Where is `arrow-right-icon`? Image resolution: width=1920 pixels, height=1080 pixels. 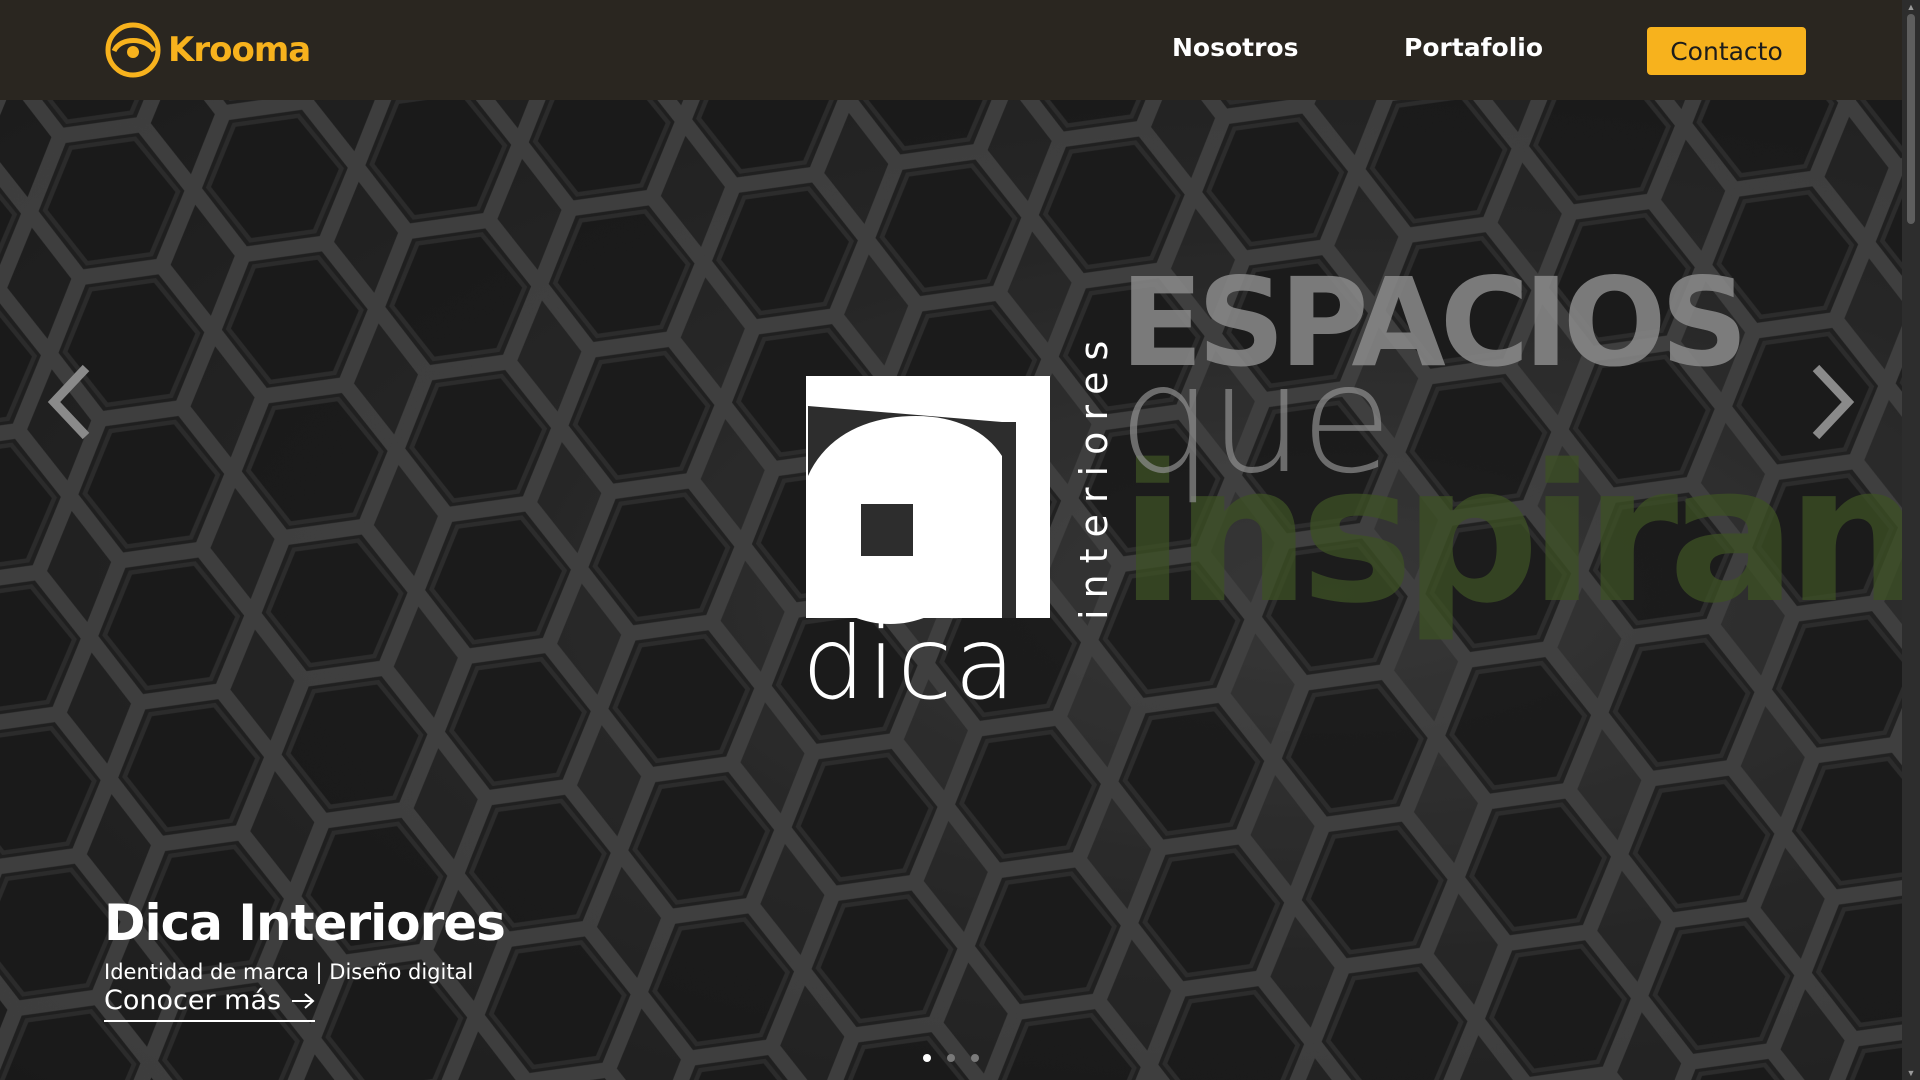
arrow-right-icon is located at coordinates (303, 1000).